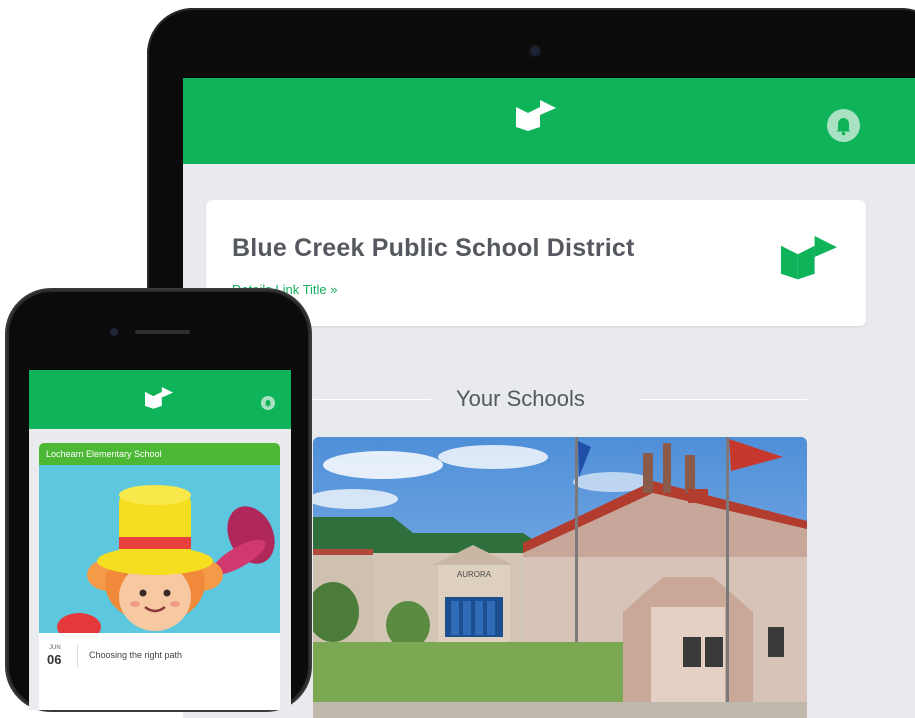 This screenshot has width=915, height=718. I want to click on phone-app-header, so click(160, 399).